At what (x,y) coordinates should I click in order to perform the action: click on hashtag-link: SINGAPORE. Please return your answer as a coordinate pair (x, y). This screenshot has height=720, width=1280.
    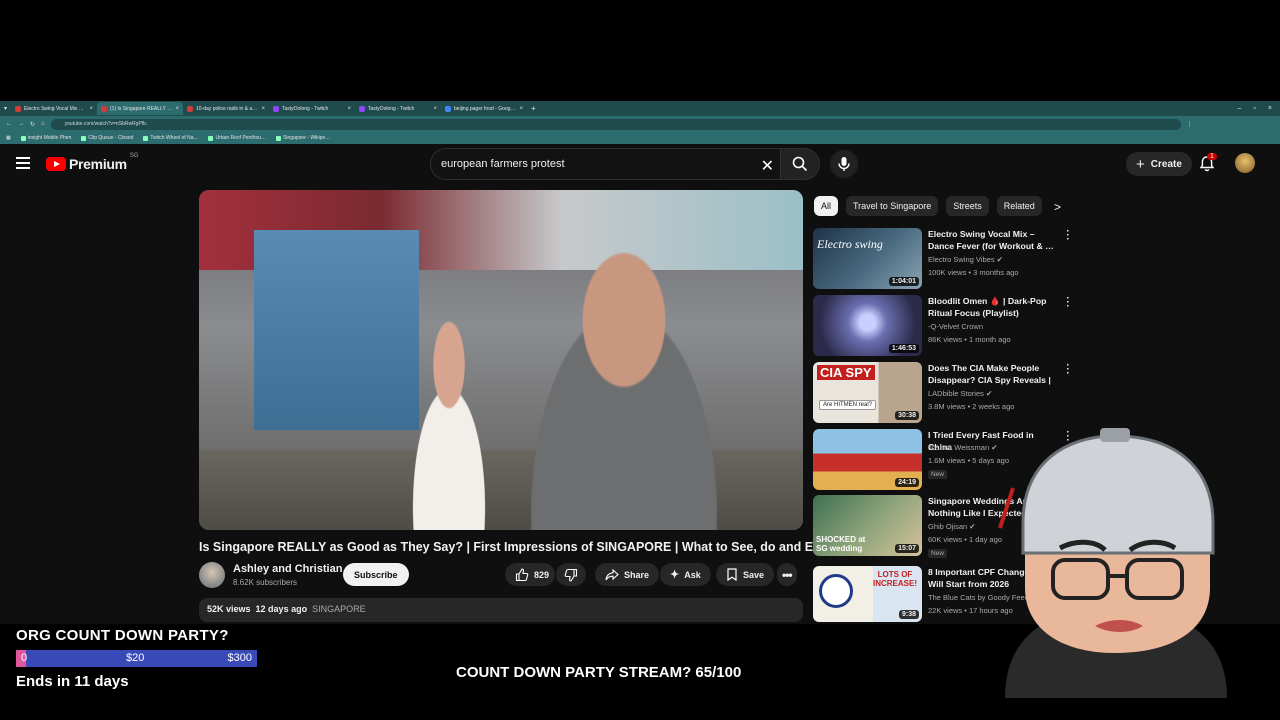
    Looking at the image, I should click on (339, 609).